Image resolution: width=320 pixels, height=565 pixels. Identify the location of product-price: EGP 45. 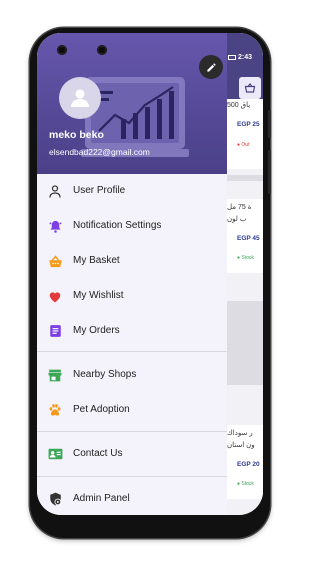
(248, 238).